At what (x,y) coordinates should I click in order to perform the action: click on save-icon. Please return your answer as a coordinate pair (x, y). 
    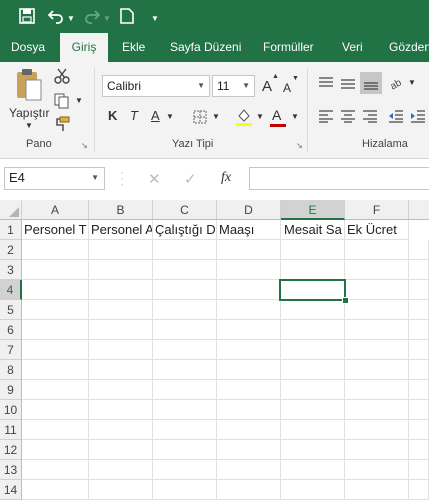
    Looking at the image, I should click on (27, 16).